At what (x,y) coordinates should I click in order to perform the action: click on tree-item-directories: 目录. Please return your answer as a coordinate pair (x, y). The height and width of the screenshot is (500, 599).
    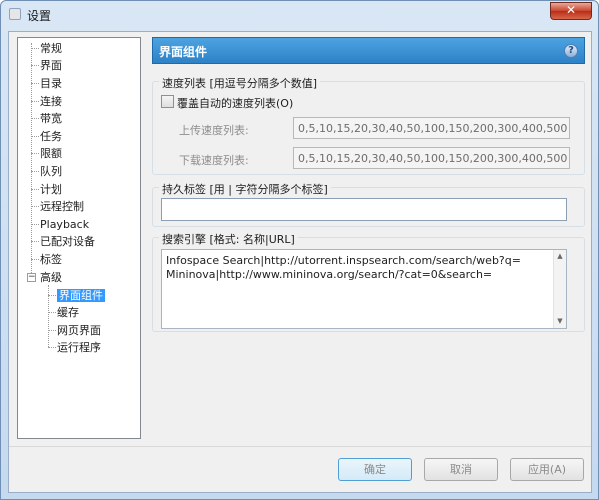
    Looking at the image, I should click on (46, 83).